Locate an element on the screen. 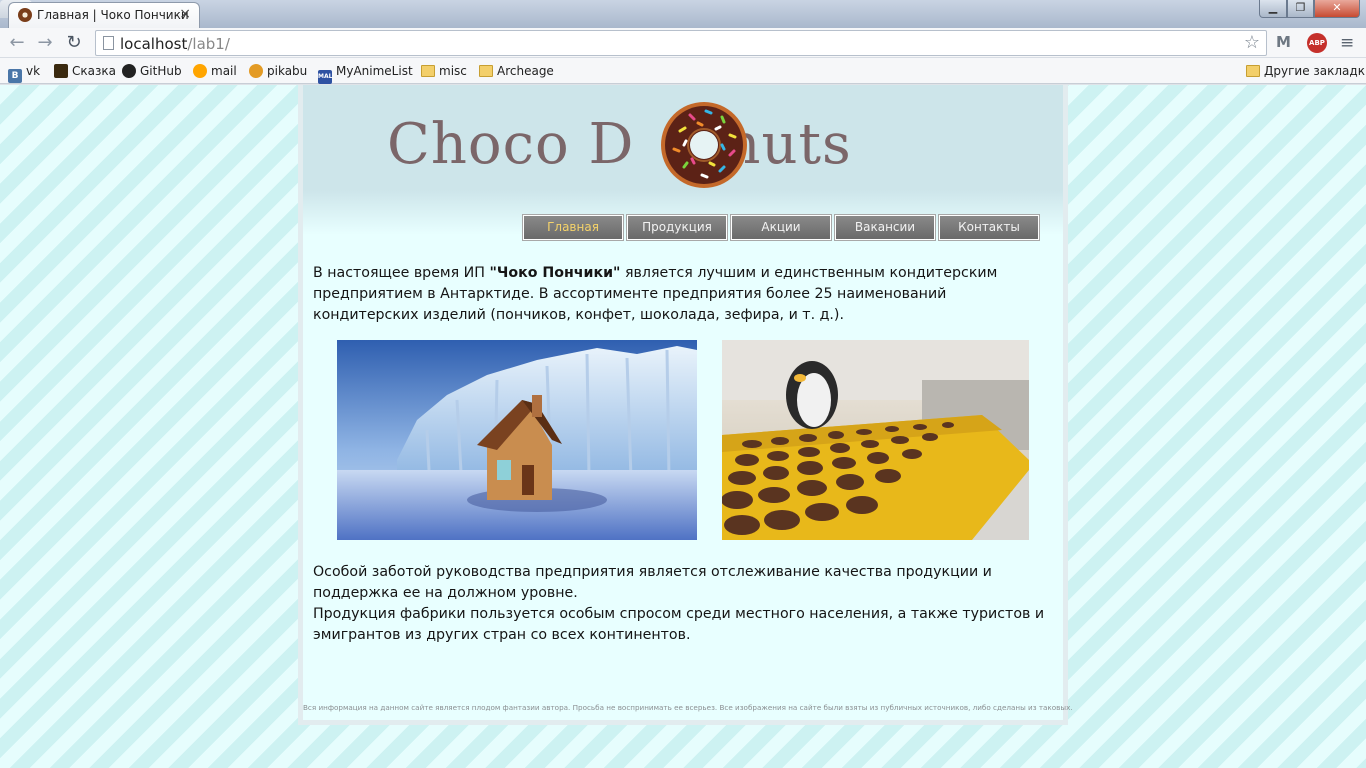 The height and width of the screenshot is (768, 1366). intro-text: В настоящее время ИП is located at coordinates (401, 273).